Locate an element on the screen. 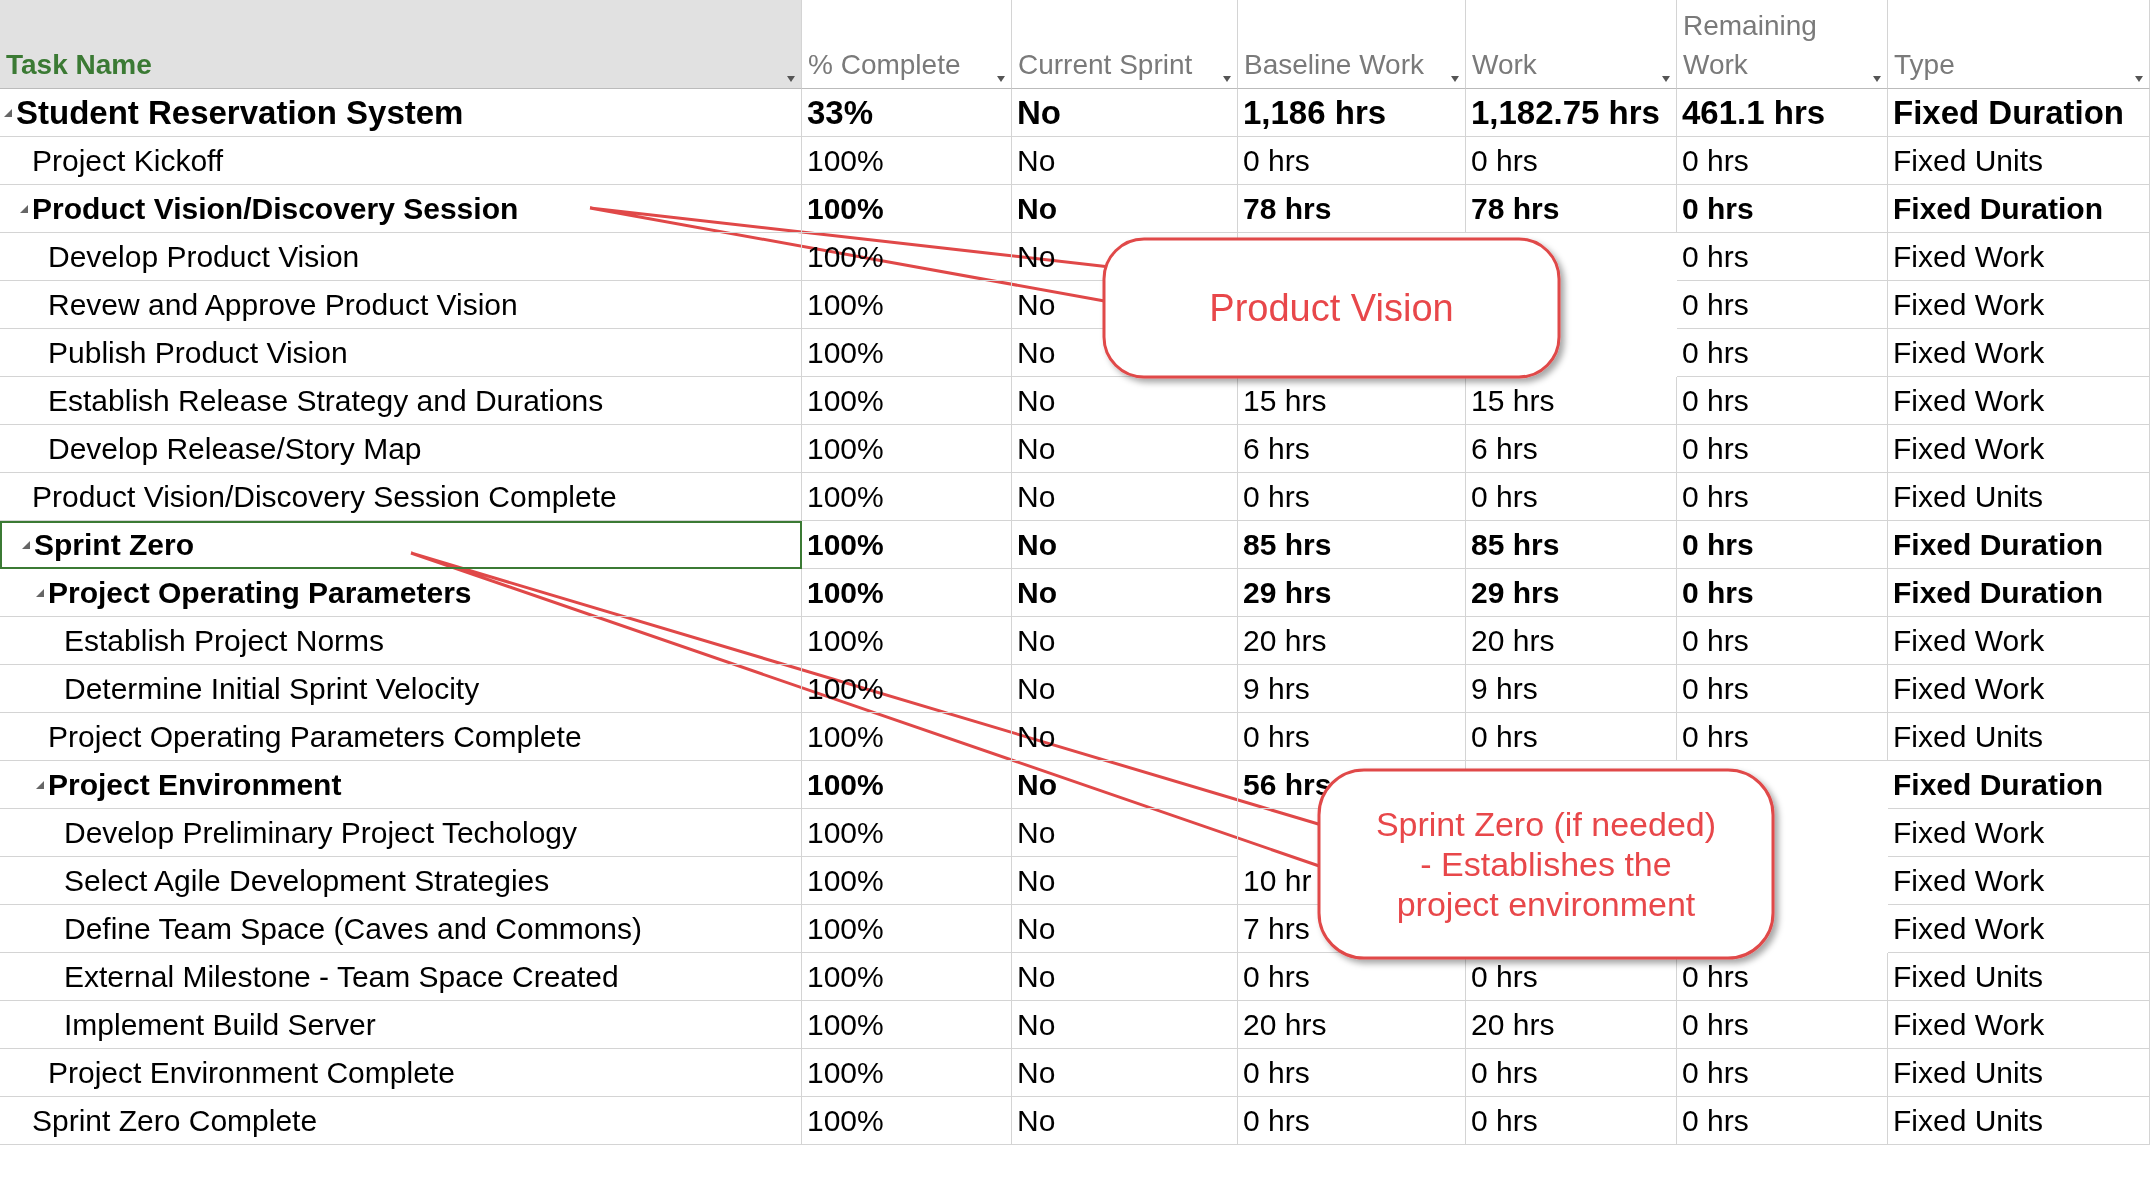  task-name-cell: Select Agile Development Strategies is located at coordinates (401, 881).